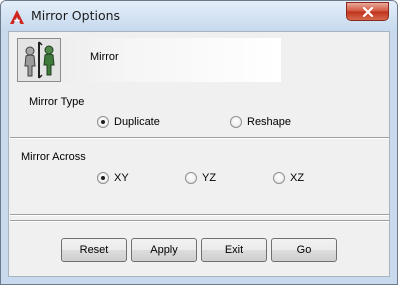  What do you see at coordinates (103, 178) in the screenshot?
I see `radio-xy-indicator` at bounding box center [103, 178].